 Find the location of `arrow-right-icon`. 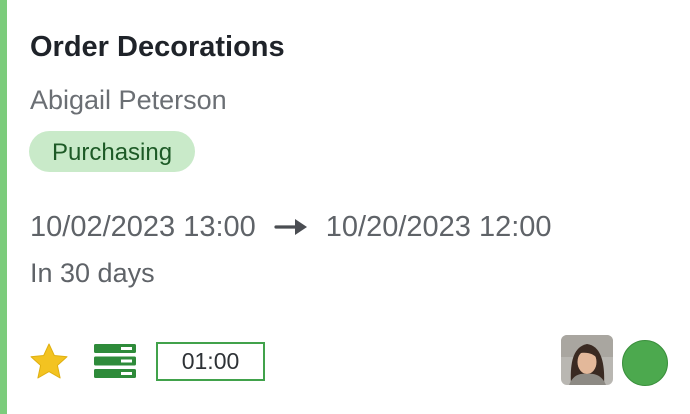

arrow-right-icon is located at coordinates (290, 227).